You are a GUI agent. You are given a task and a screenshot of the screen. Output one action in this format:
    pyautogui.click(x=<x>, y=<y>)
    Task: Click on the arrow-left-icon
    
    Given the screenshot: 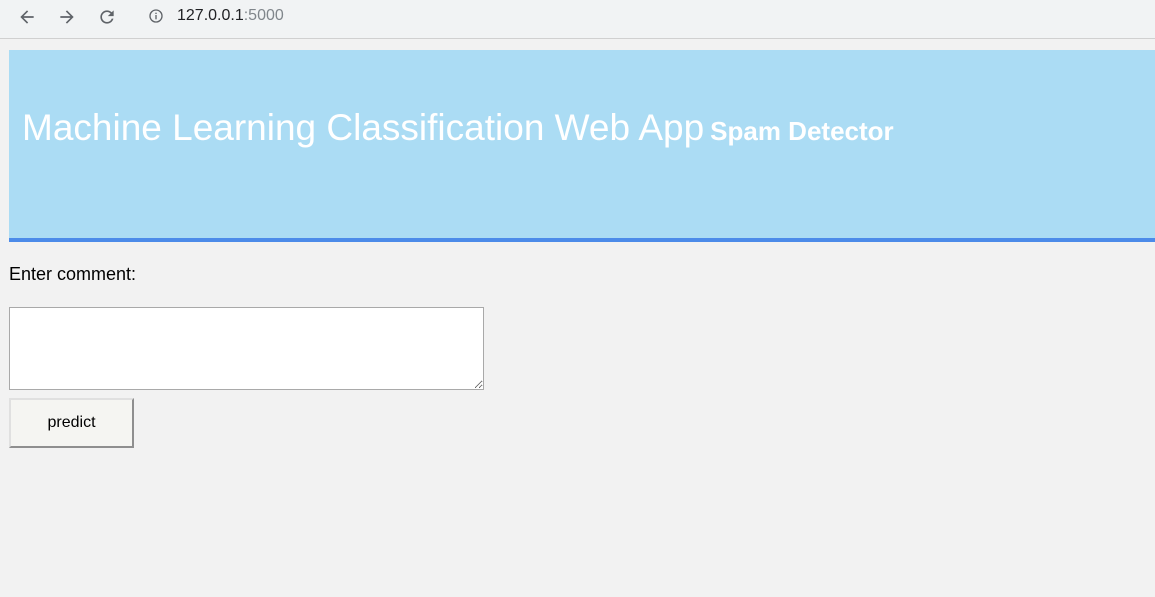 What is the action you would take?
    pyautogui.click(x=27, y=17)
    